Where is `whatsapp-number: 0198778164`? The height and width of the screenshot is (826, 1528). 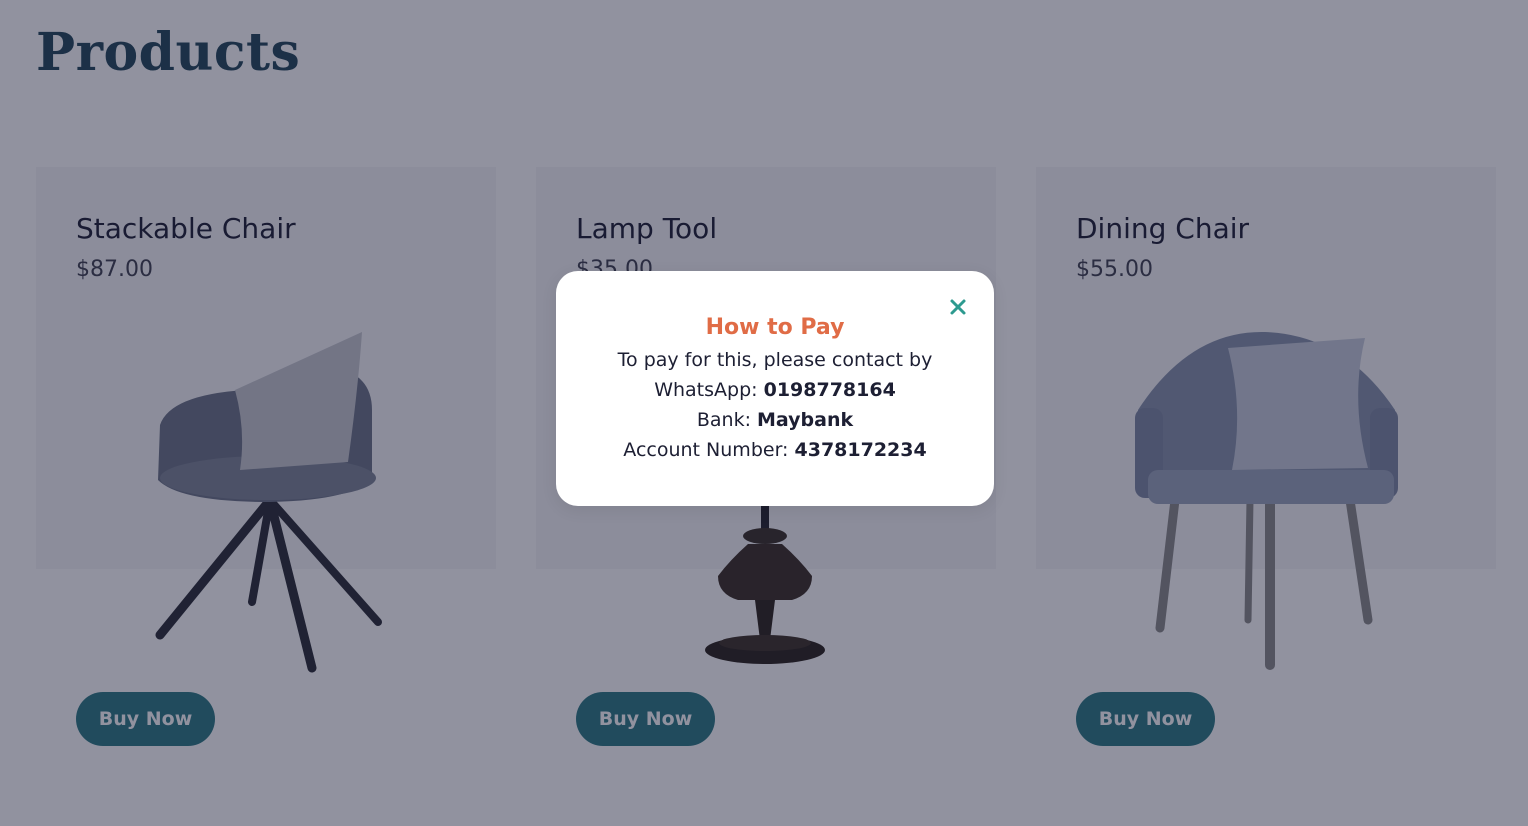
whatsapp-number: 0198778164 is located at coordinates (829, 390).